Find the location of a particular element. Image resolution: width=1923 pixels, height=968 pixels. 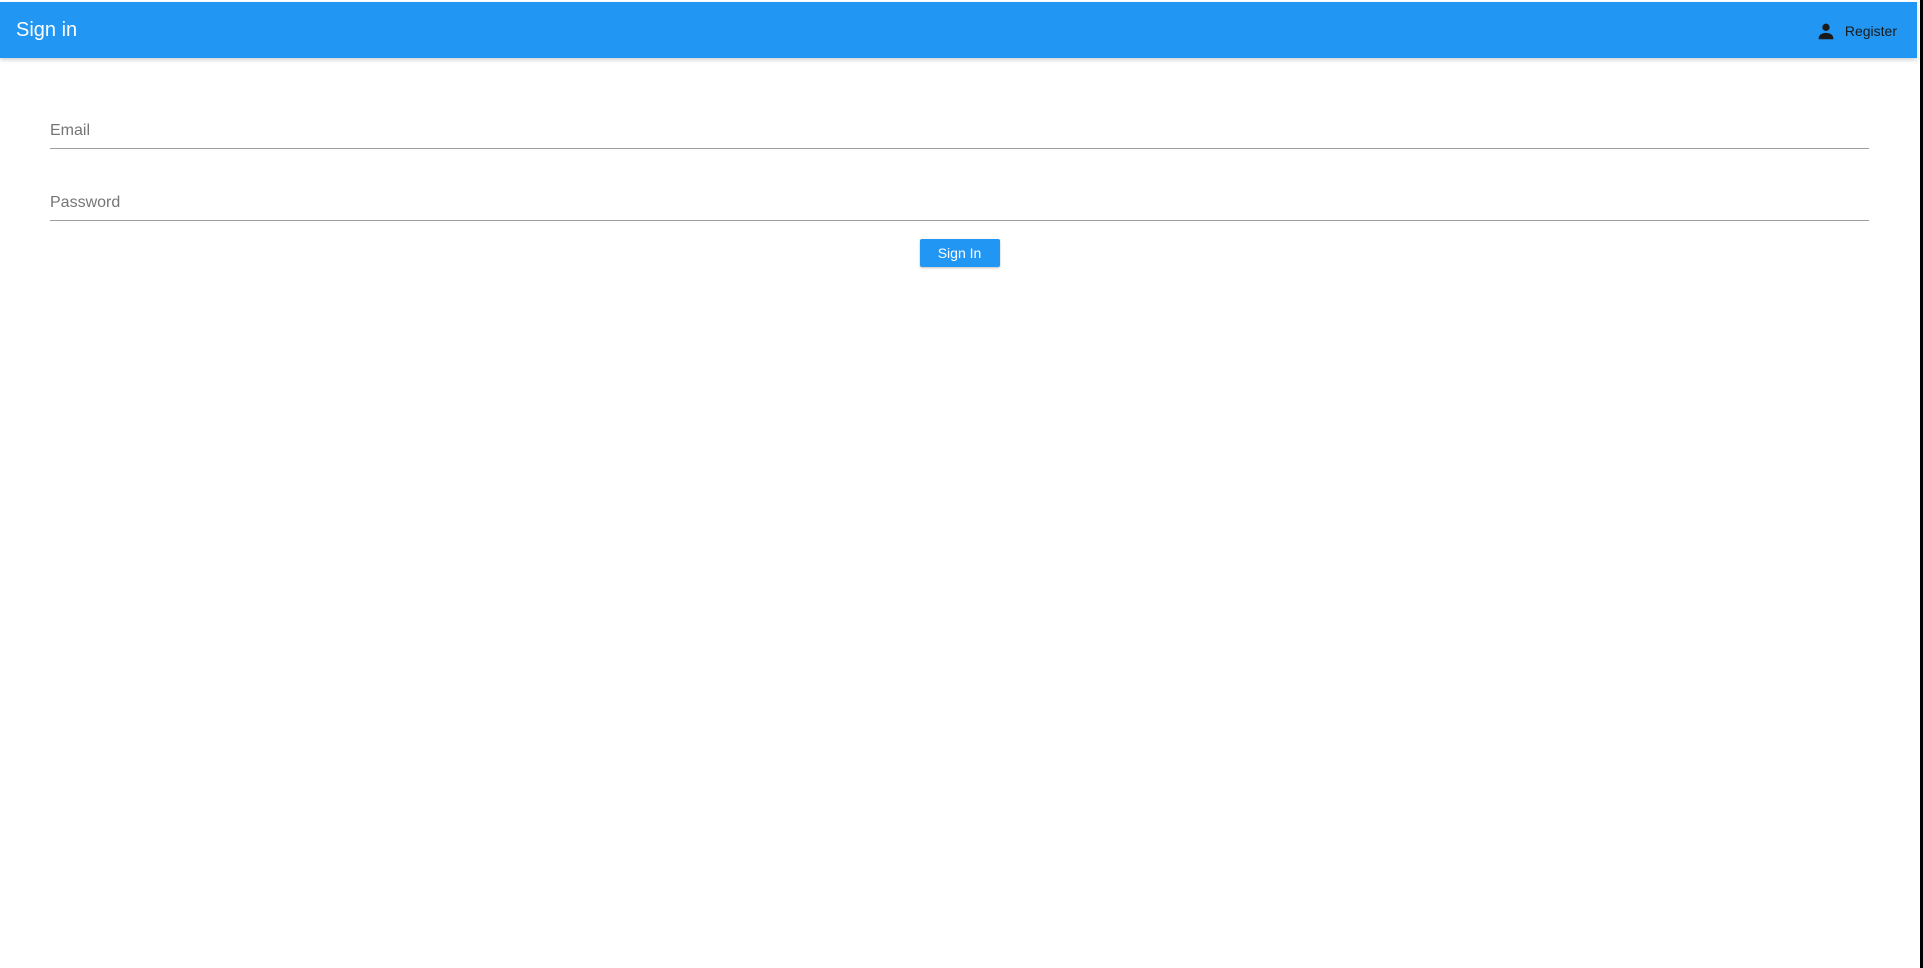

submit-row: Sign In is located at coordinates (959, 253).